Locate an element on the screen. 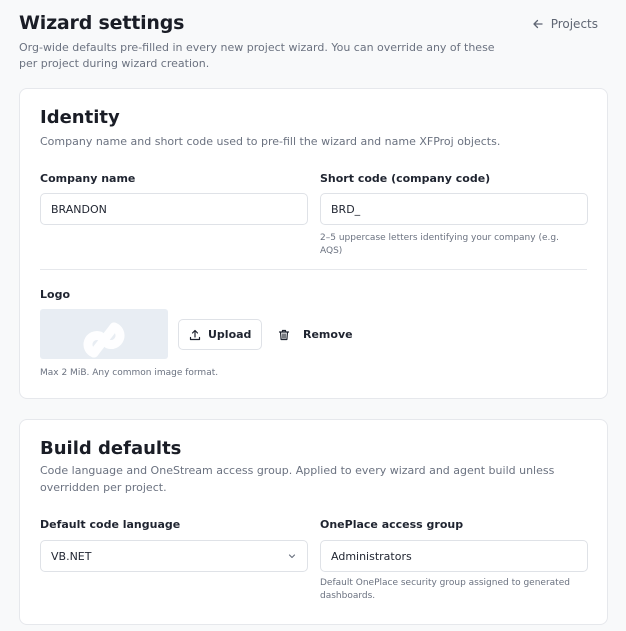 This screenshot has height=631, width=626. logo-preview-image is located at coordinates (104, 334).